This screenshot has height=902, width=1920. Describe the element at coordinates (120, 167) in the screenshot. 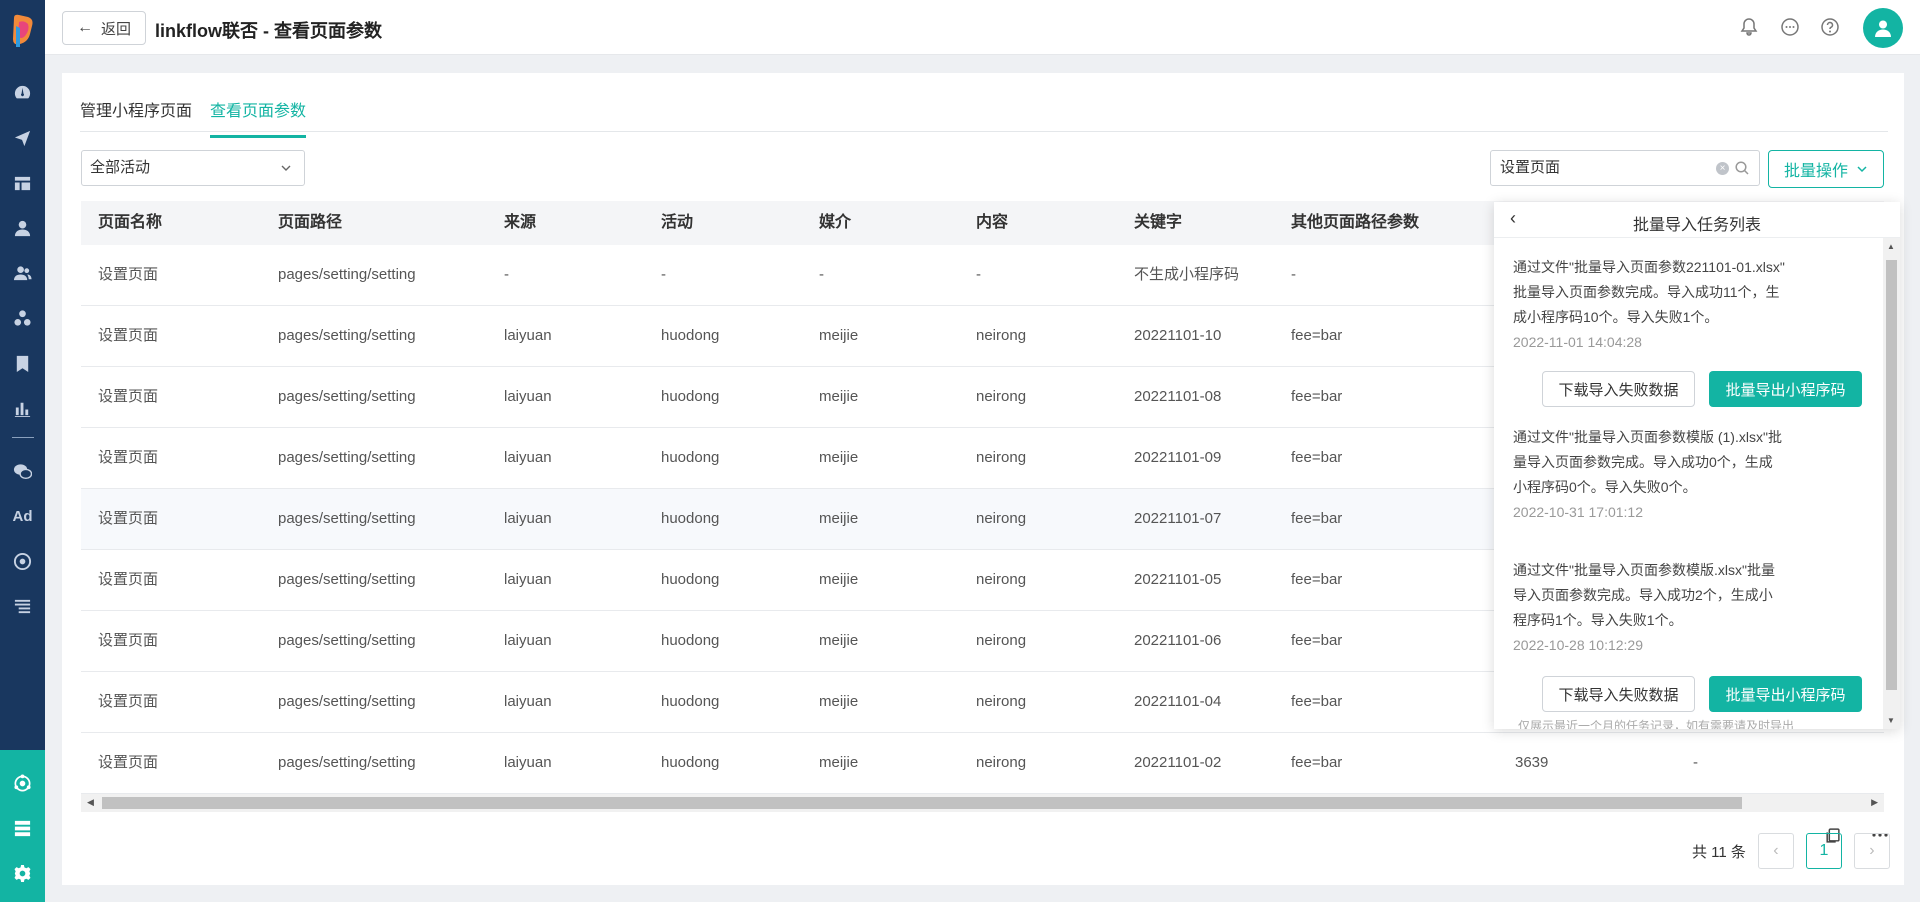

I see `activity-select-value: 全部活动` at that location.